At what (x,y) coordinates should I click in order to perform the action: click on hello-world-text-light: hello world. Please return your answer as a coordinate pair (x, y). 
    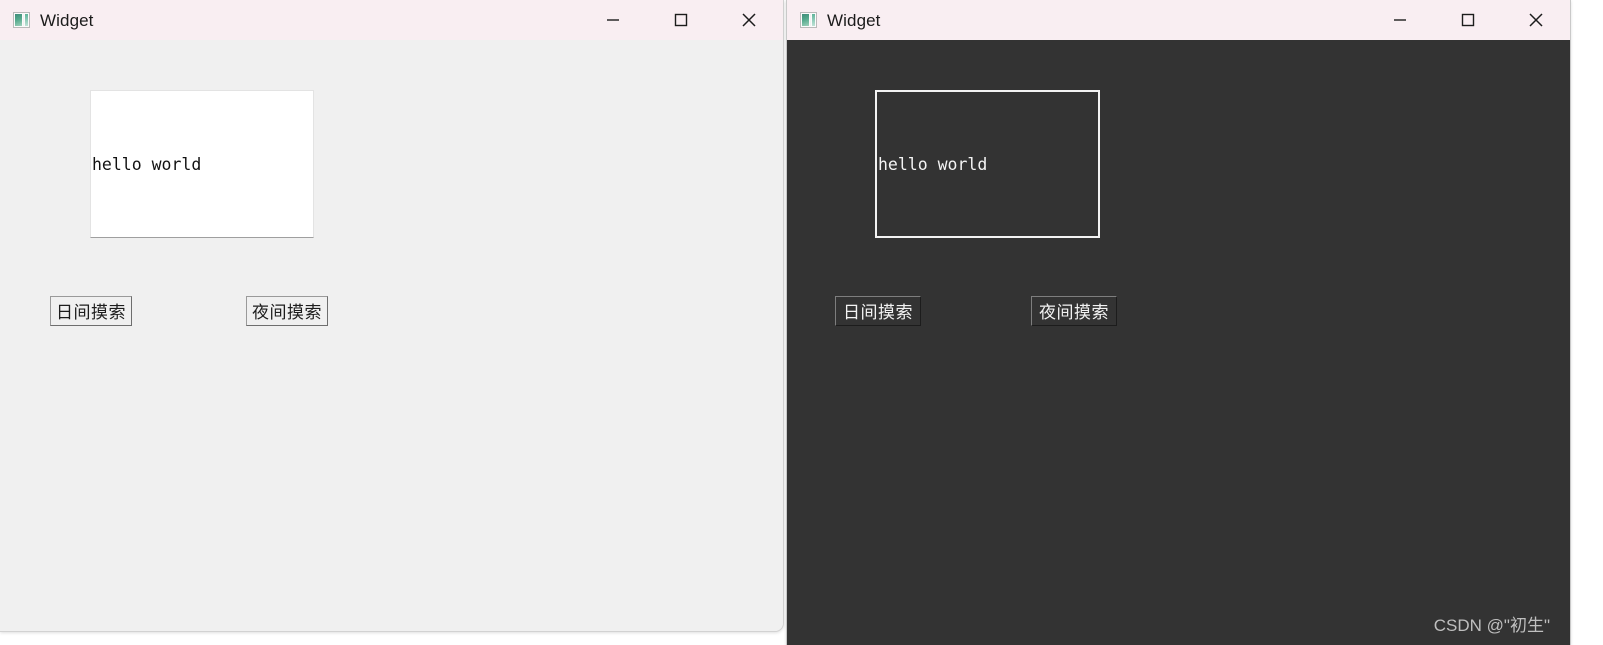
    Looking at the image, I should click on (147, 164).